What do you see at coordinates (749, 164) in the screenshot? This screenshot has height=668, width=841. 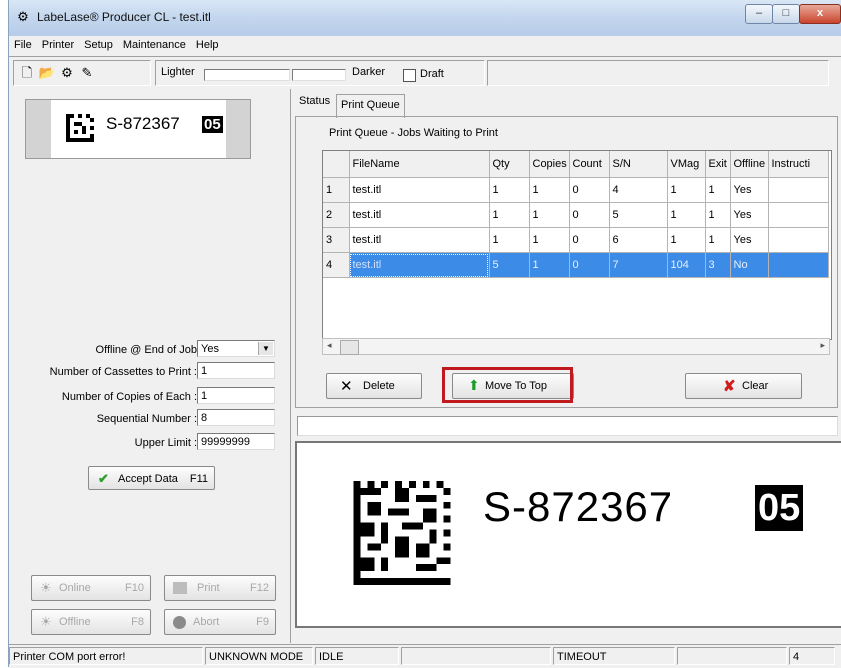 I see `column-header: Offline` at bounding box center [749, 164].